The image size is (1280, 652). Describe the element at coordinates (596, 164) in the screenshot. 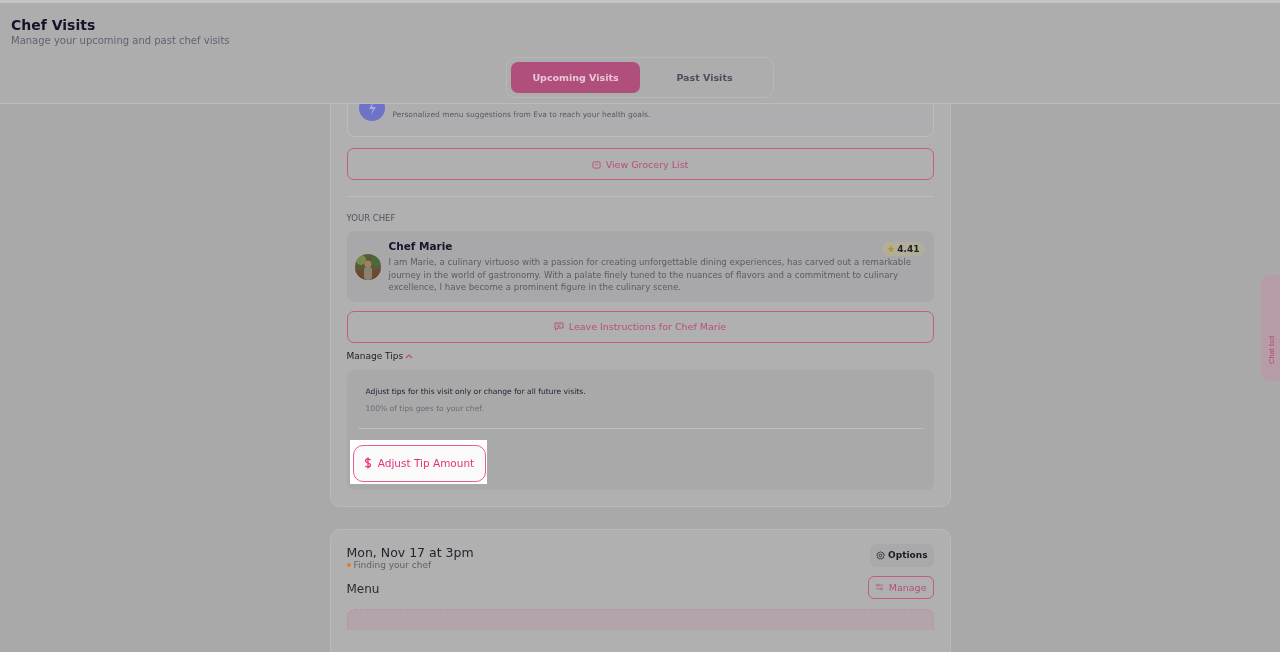

I see `bag-icon` at that location.